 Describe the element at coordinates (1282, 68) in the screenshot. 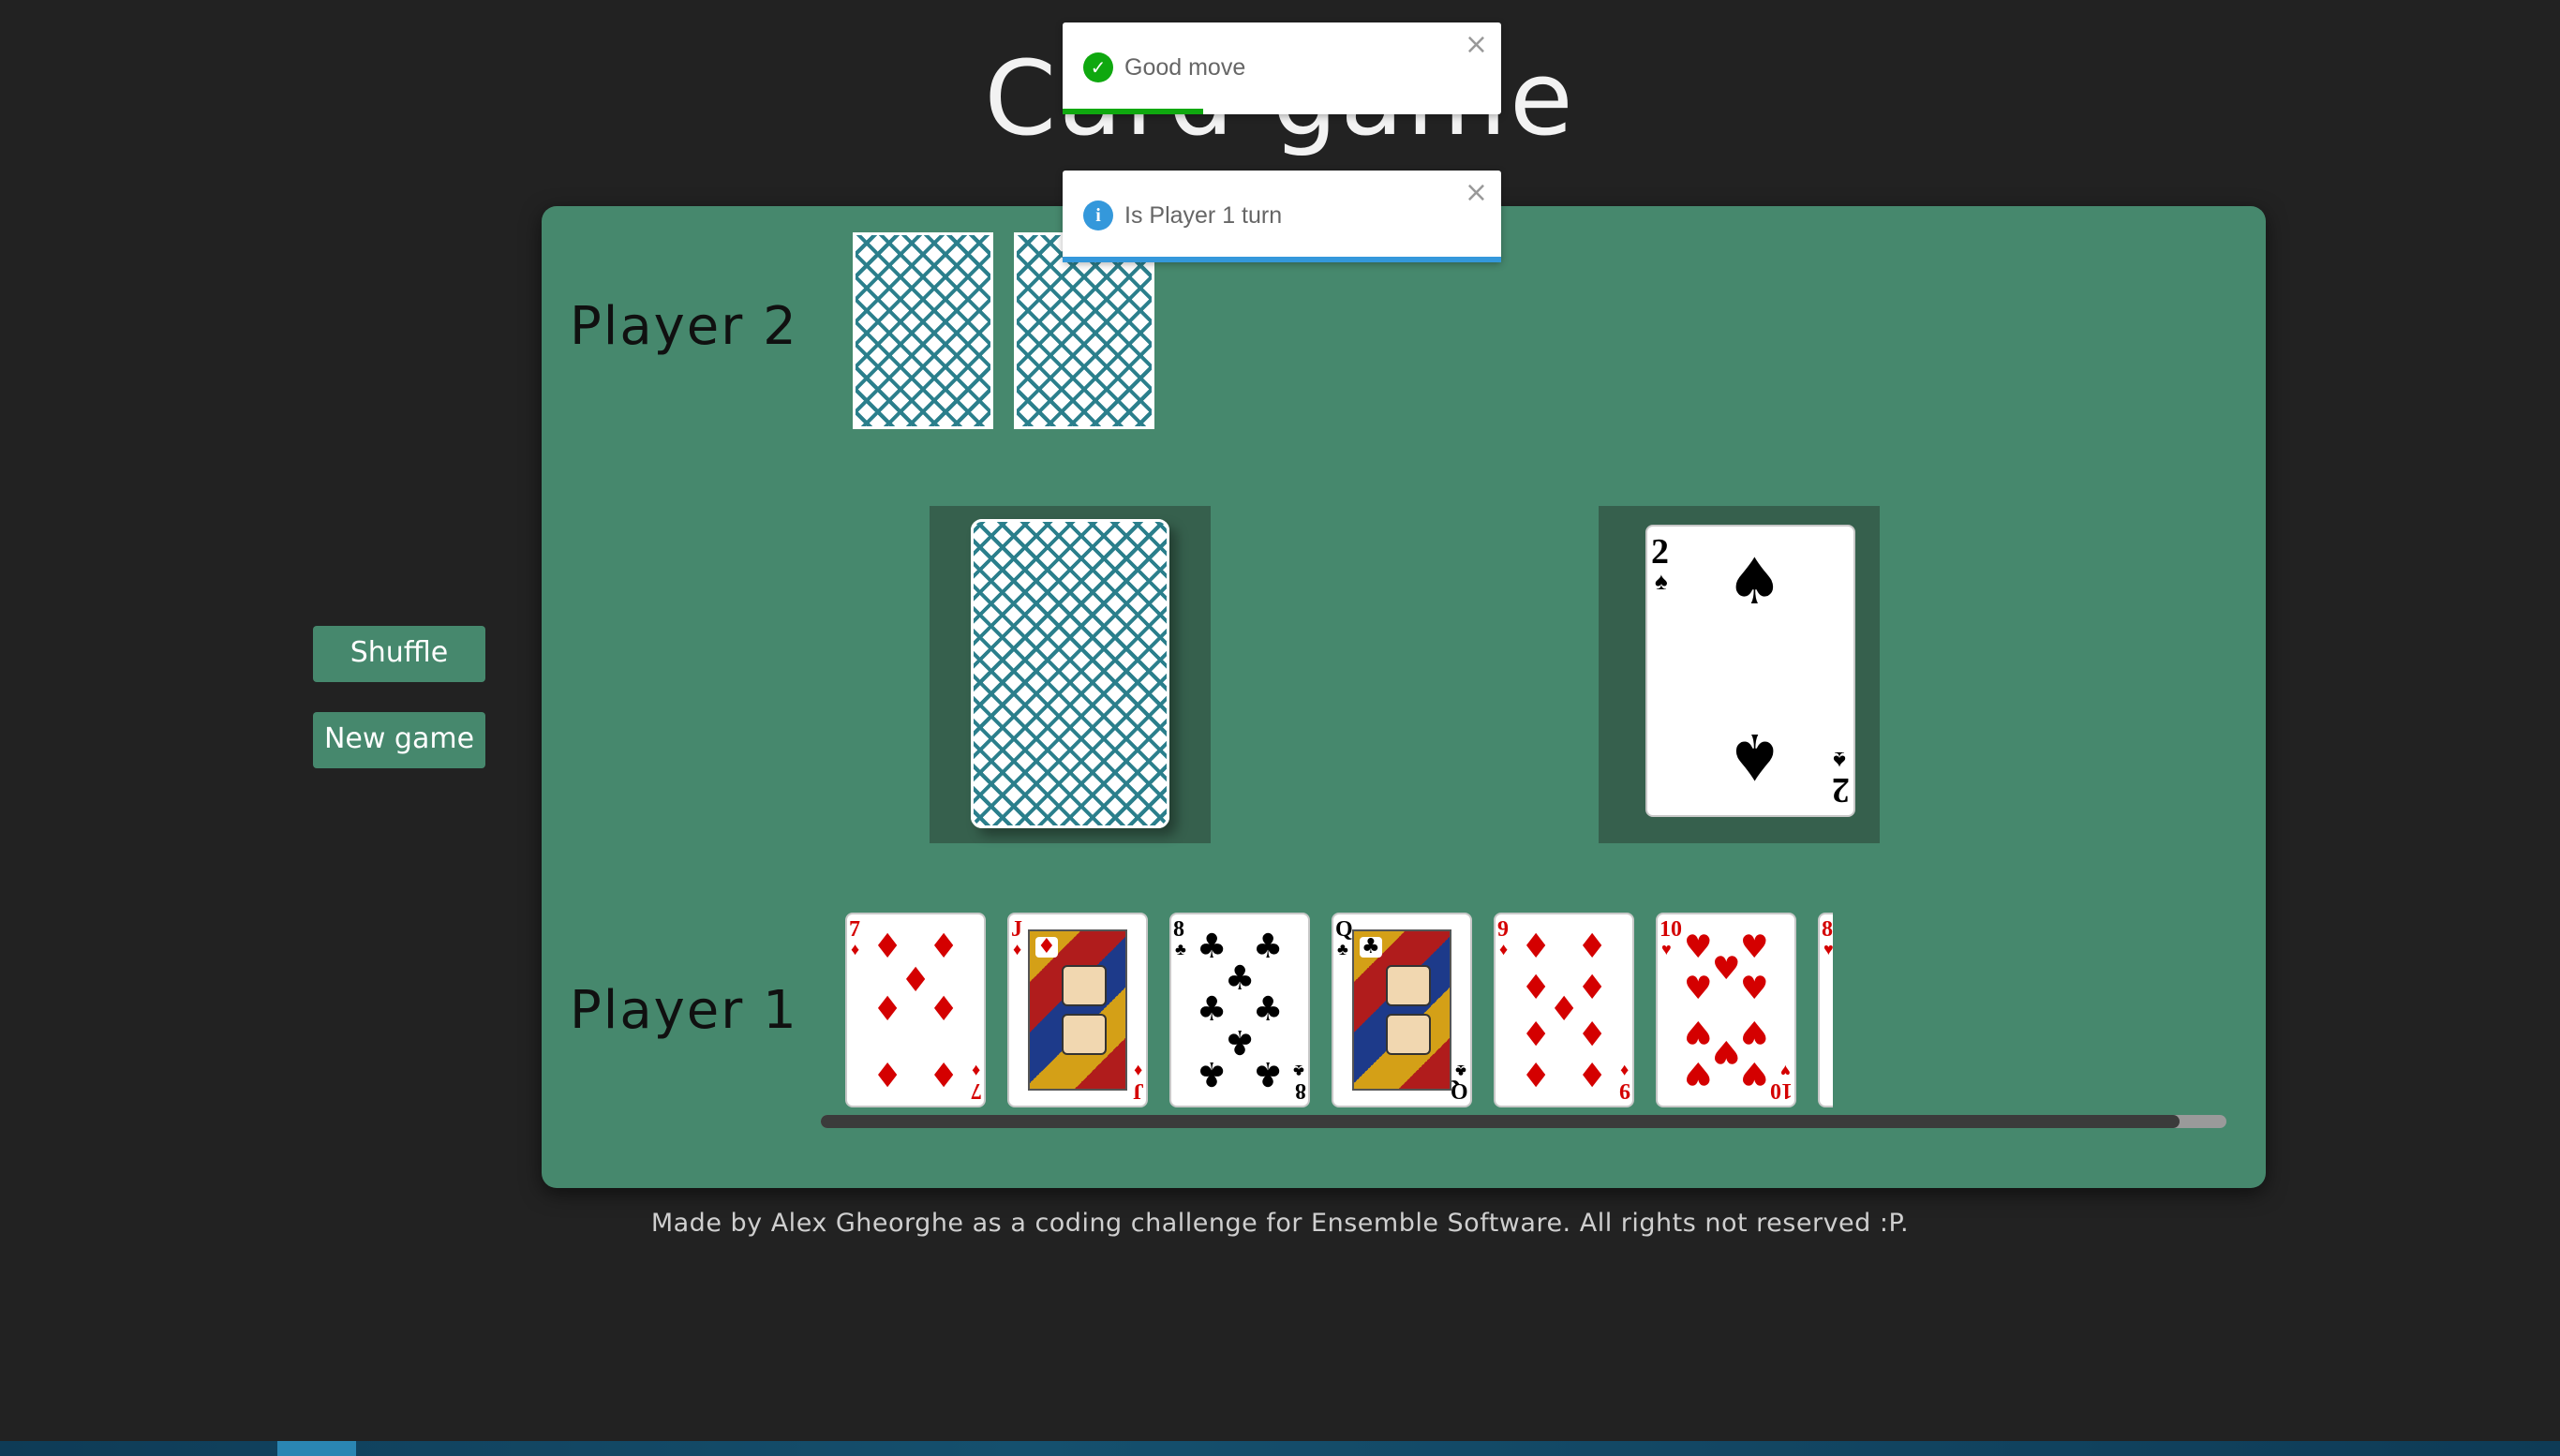

I see `toast-success: ✓ Good move ×` at that location.